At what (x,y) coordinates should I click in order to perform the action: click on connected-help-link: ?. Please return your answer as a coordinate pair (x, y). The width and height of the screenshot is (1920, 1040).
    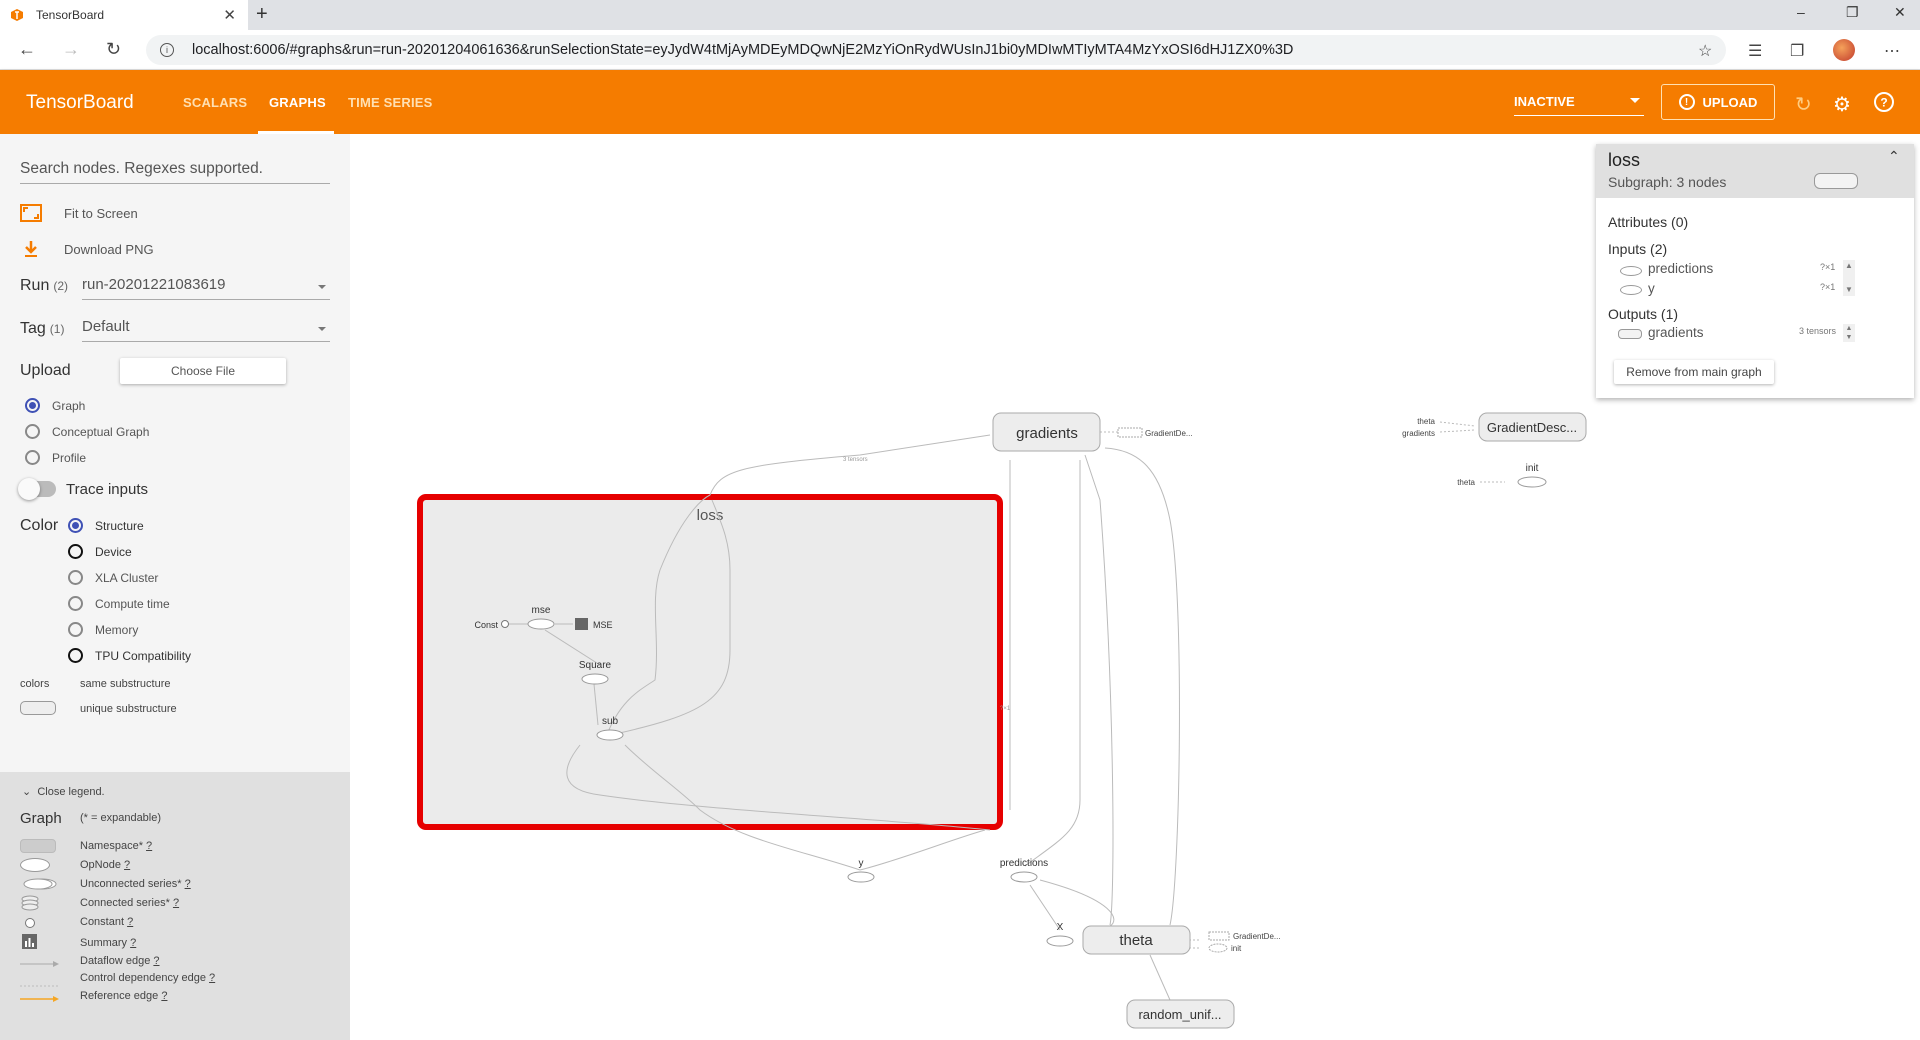
    Looking at the image, I should click on (176, 903).